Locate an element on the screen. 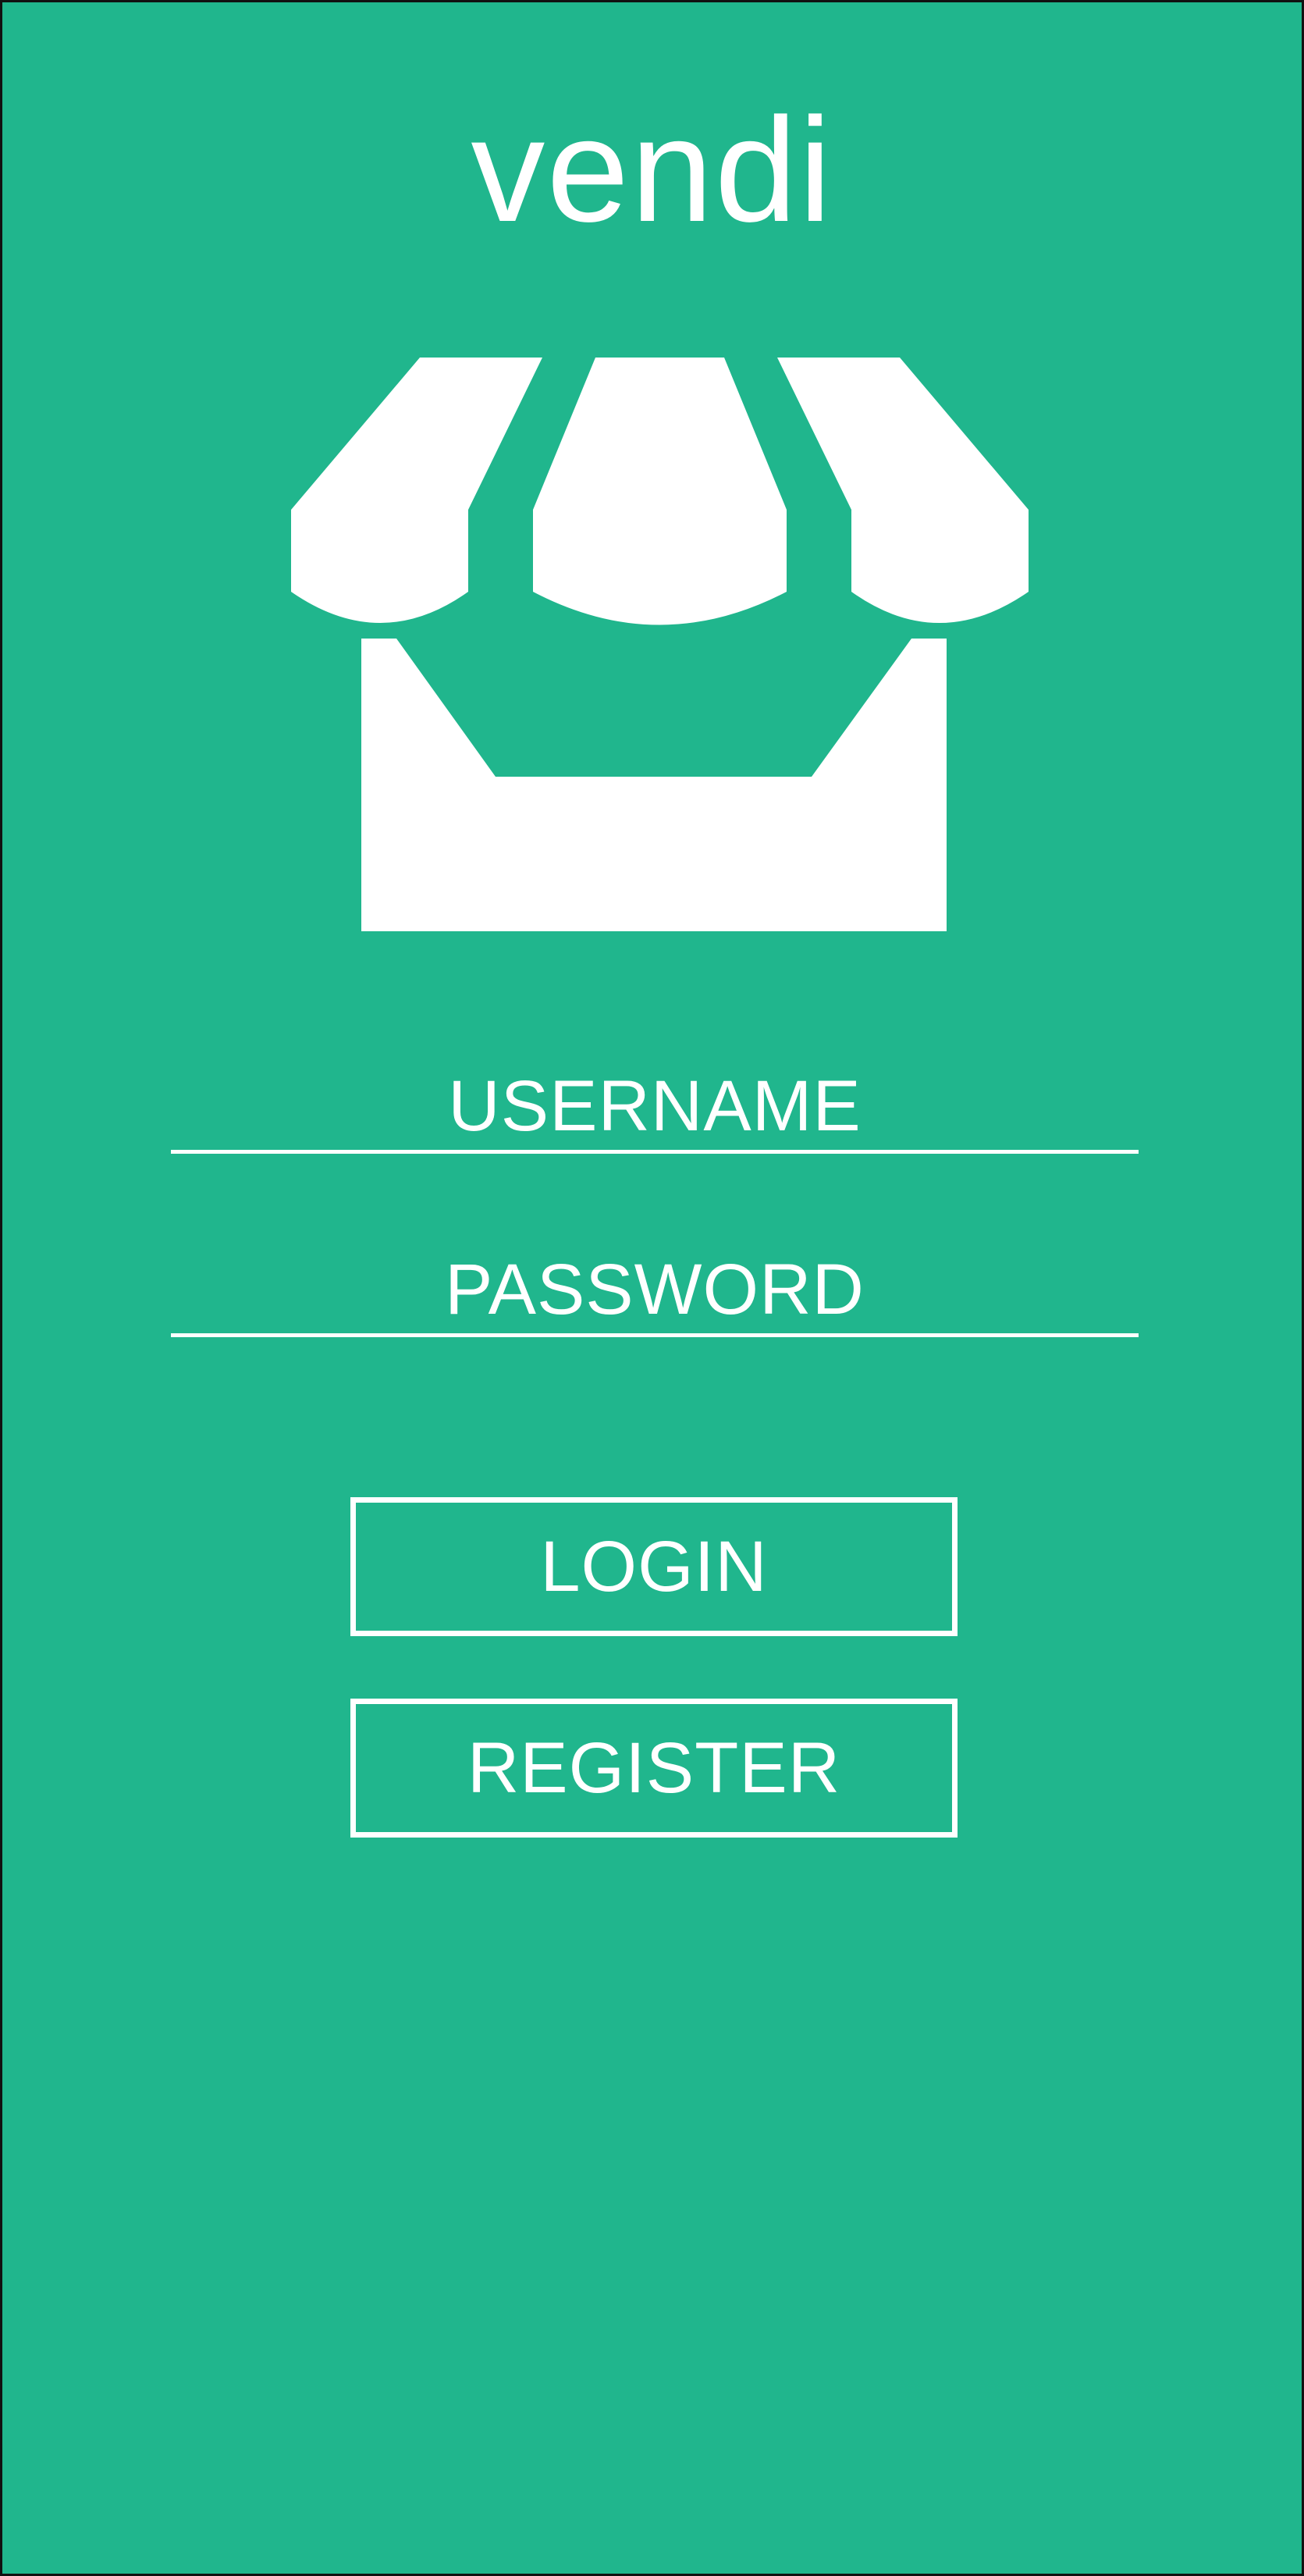  register-button: REGISTER is located at coordinates (654, 1768).